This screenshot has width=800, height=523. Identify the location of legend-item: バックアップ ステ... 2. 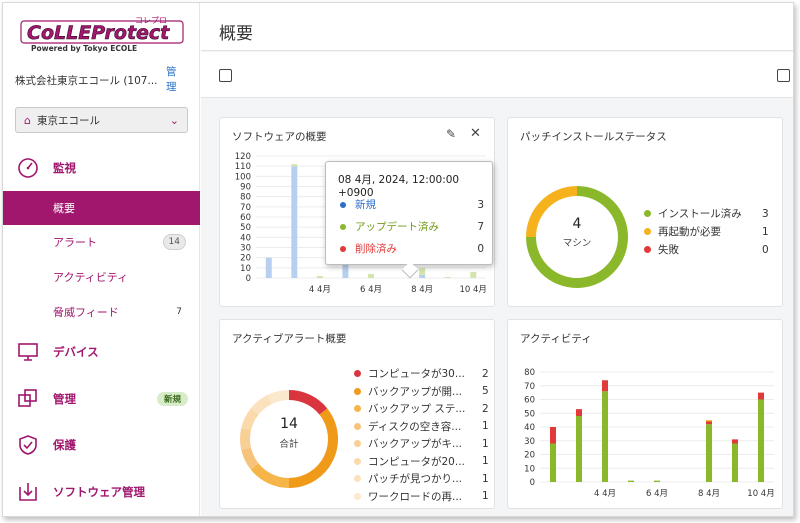
(425, 408).